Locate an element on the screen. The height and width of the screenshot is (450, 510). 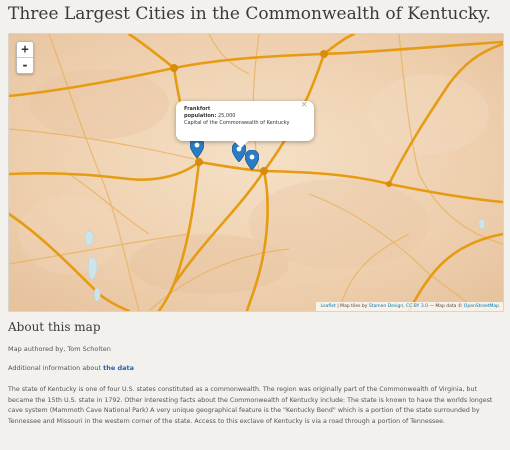
osm-link: OpenStreetMap is located at coordinates (481, 306).